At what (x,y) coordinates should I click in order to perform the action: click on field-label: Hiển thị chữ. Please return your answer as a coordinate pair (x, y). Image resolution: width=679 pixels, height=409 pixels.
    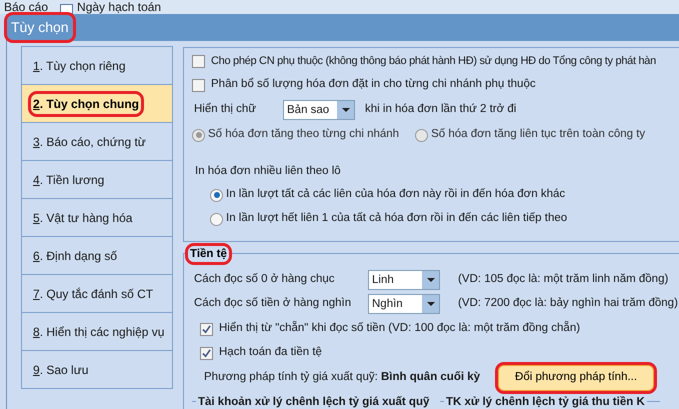
    Looking at the image, I should click on (225, 110).